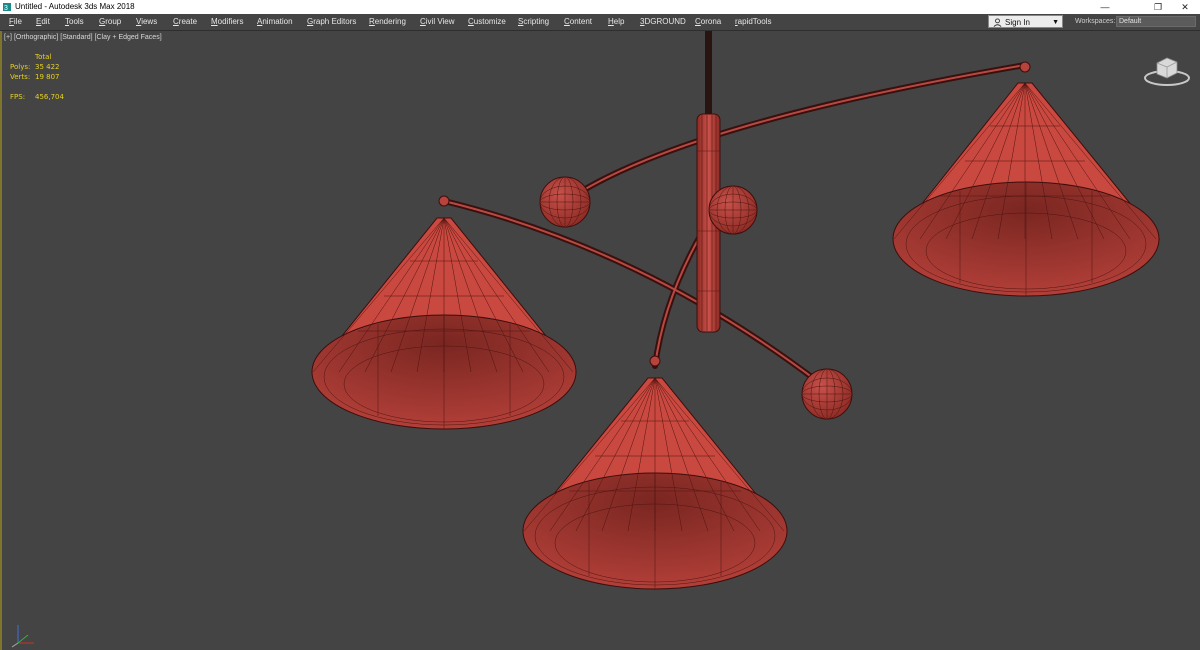 This screenshot has width=1200, height=650. I want to click on stats-polys-label: Polys:, so click(20, 67).